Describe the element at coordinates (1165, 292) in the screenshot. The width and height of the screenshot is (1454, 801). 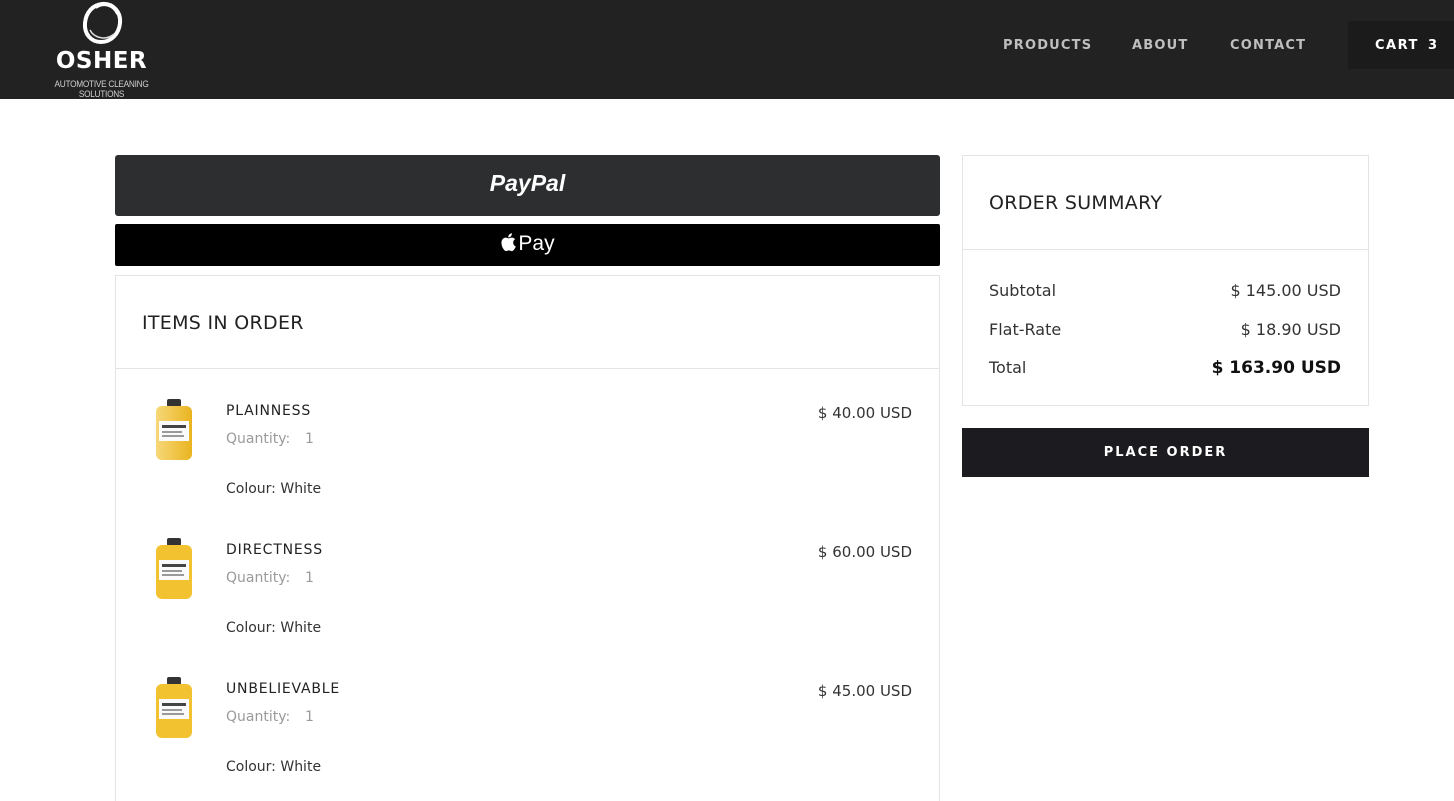
I see `subtotal-row: Subtotal $ 145.00 USD` at that location.